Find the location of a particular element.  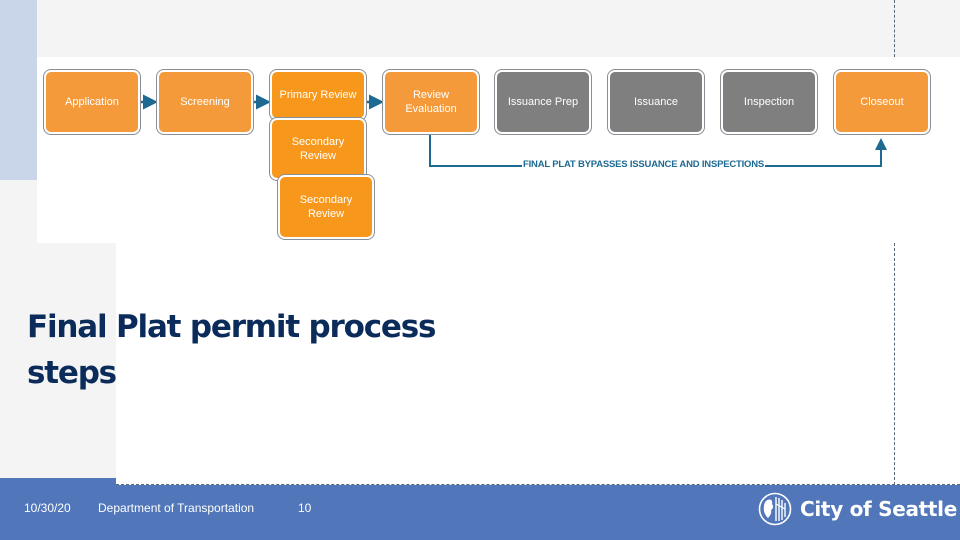

step-inspection: Inspection is located at coordinates (769, 102).